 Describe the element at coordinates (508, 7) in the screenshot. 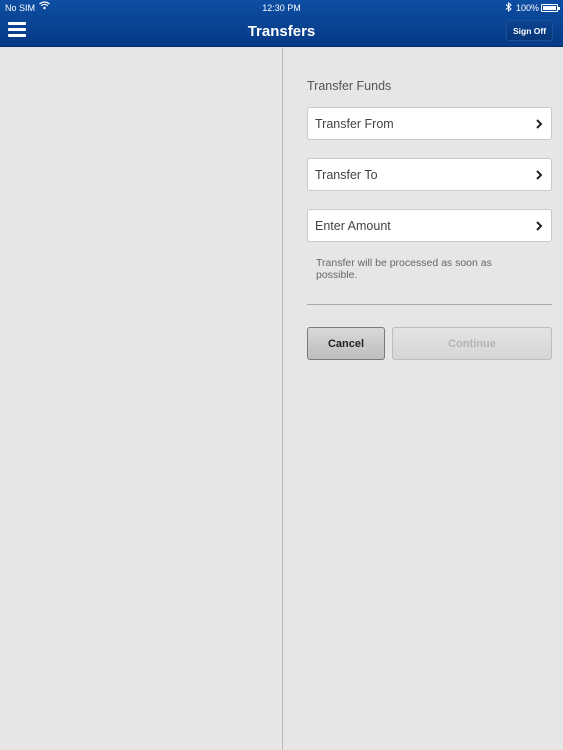

I see `bluetooth-icon` at that location.